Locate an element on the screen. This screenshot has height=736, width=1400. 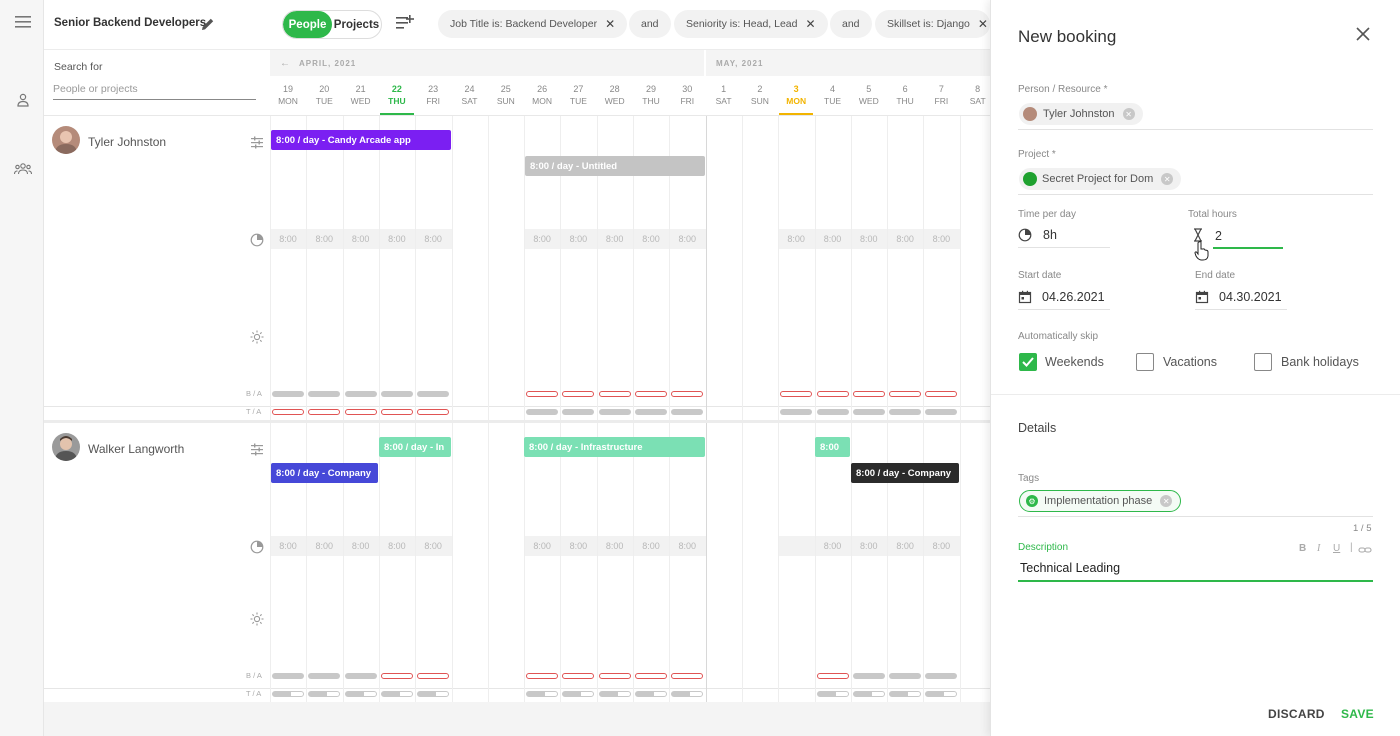
day-header: 26 MON is located at coordinates (542, 96).